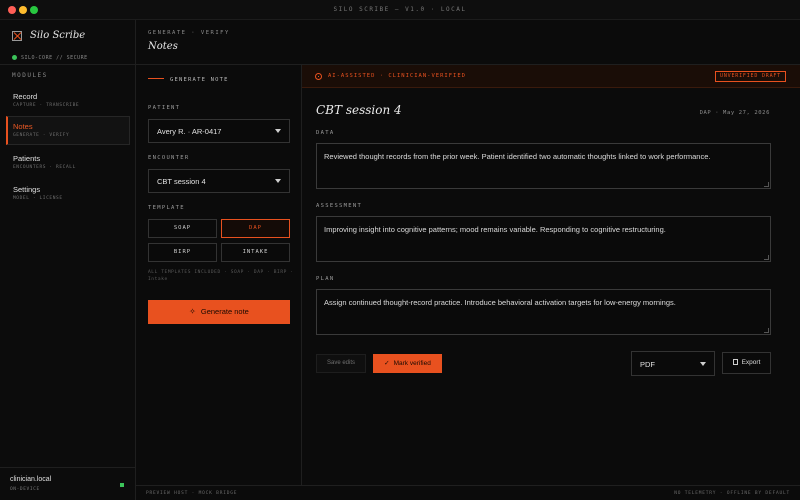  I want to click on brand-status-text: SILO-CORE // SECURE, so click(54, 58).